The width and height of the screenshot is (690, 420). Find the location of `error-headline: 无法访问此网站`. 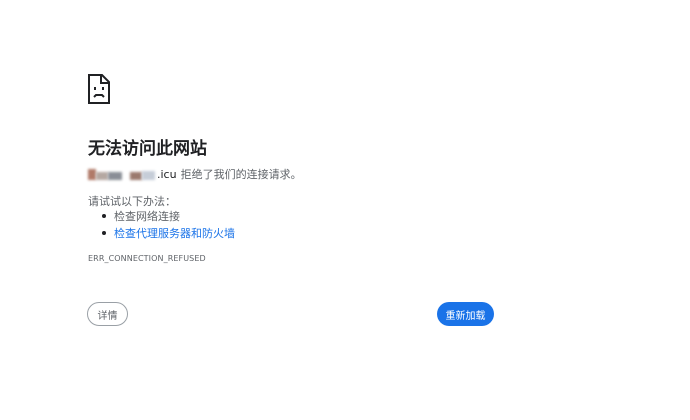

error-headline: 无法访问此网站 is located at coordinates (147, 149).